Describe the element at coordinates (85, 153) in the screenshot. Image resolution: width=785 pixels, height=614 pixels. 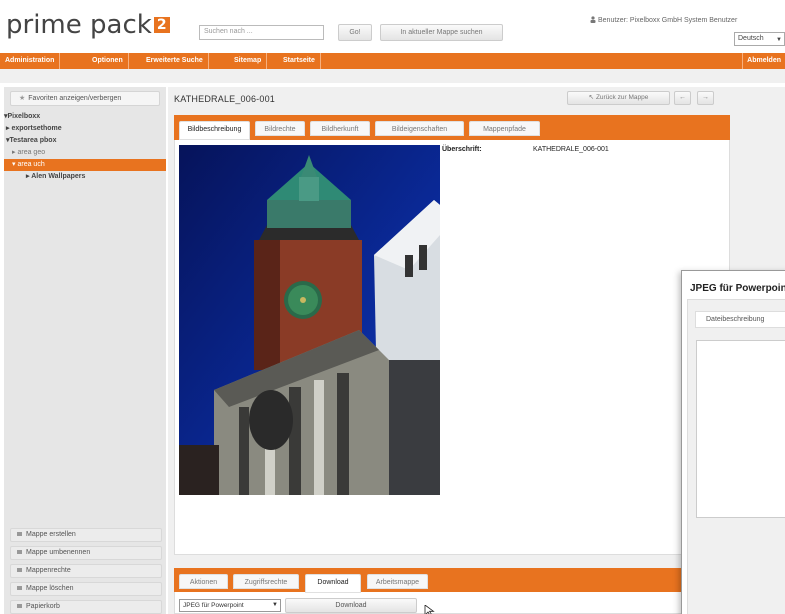
I see `tree-item-area-geo: ▸ area geo` at that location.